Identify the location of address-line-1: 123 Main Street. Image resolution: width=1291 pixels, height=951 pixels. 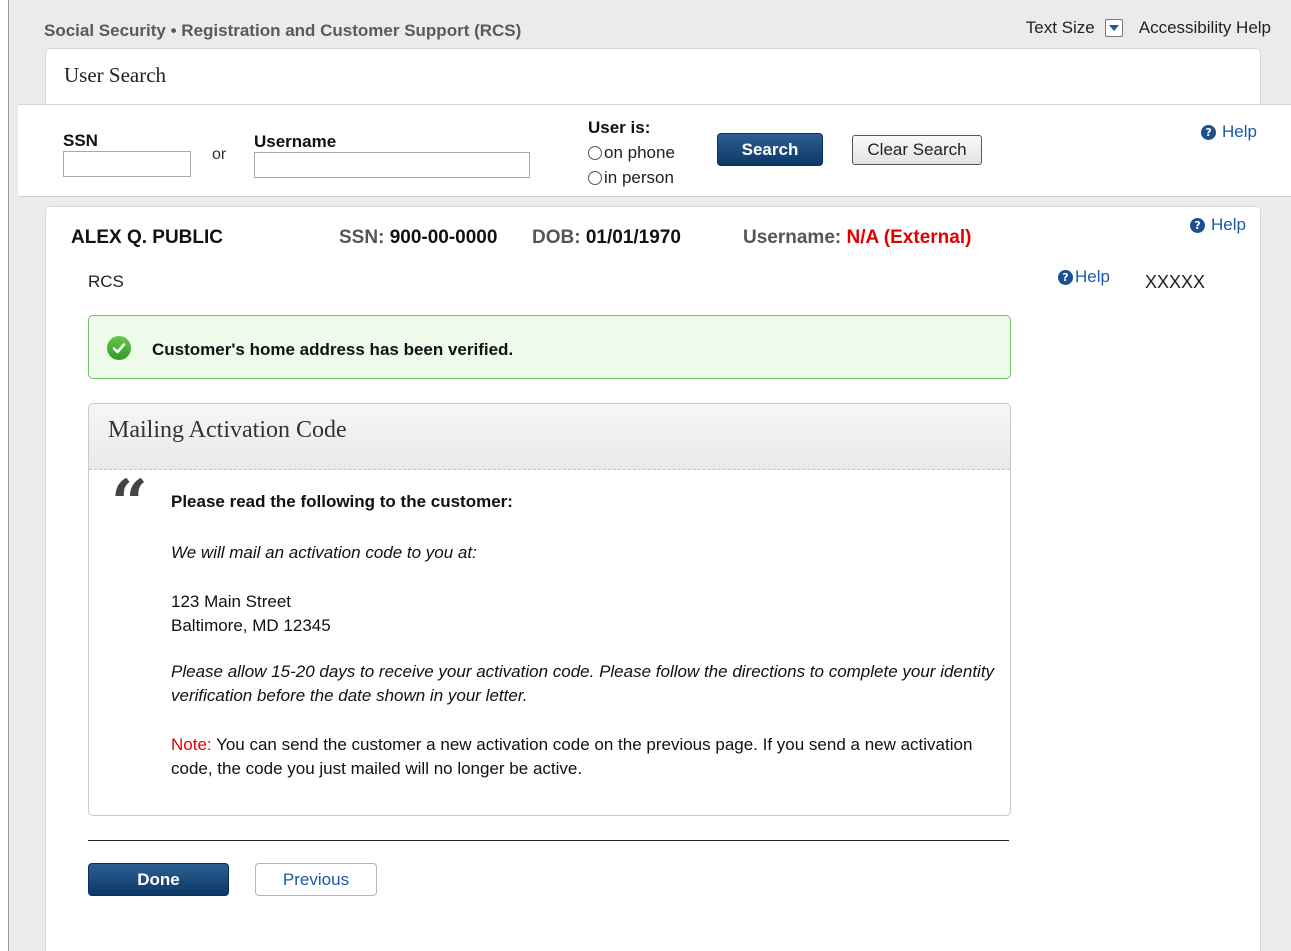
(231, 601).